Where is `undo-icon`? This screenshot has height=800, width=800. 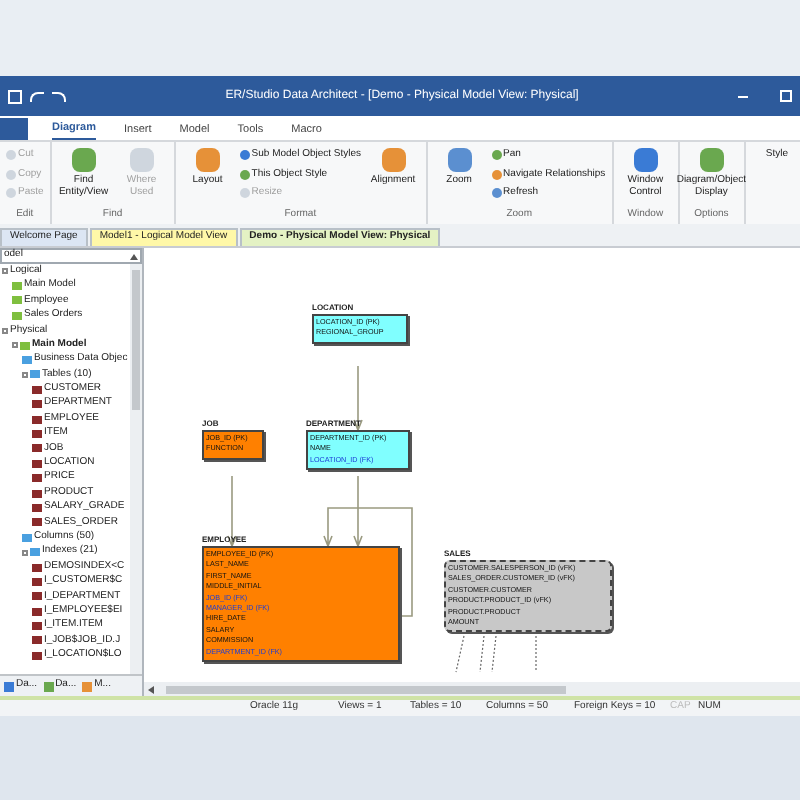
undo-icon is located at coordinates (37, 96).